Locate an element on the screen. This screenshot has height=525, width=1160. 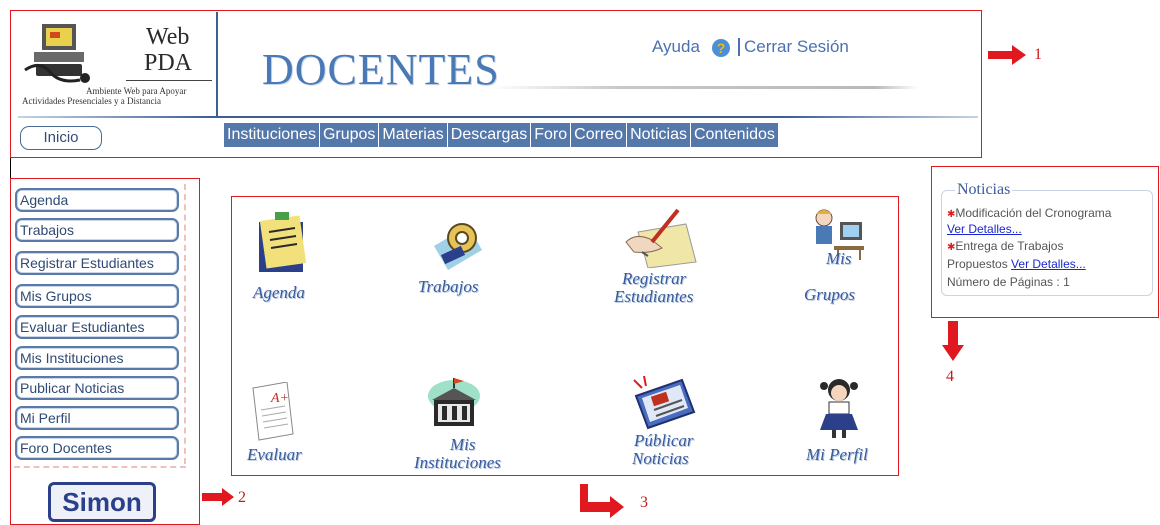
icon-label-agenda: Agenda is located at coordinates (279, 292).